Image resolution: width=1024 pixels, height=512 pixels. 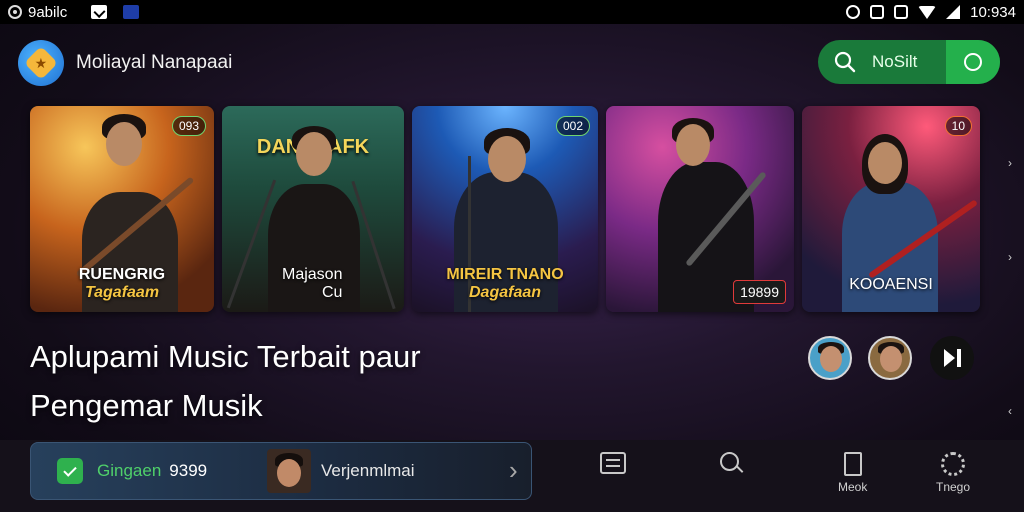 What do you see at coordinates (895, 61) in the screenshot?
I see `search-label: NoSilt` at bounding box center [895, 61].